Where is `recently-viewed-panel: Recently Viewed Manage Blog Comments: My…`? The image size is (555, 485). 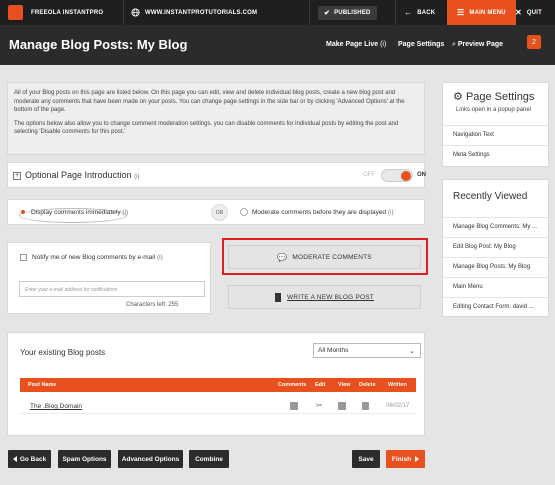
recently-viewed-panel: Recently Viewed Manage Blog Comments: My… is located at coordinates (495, 248).